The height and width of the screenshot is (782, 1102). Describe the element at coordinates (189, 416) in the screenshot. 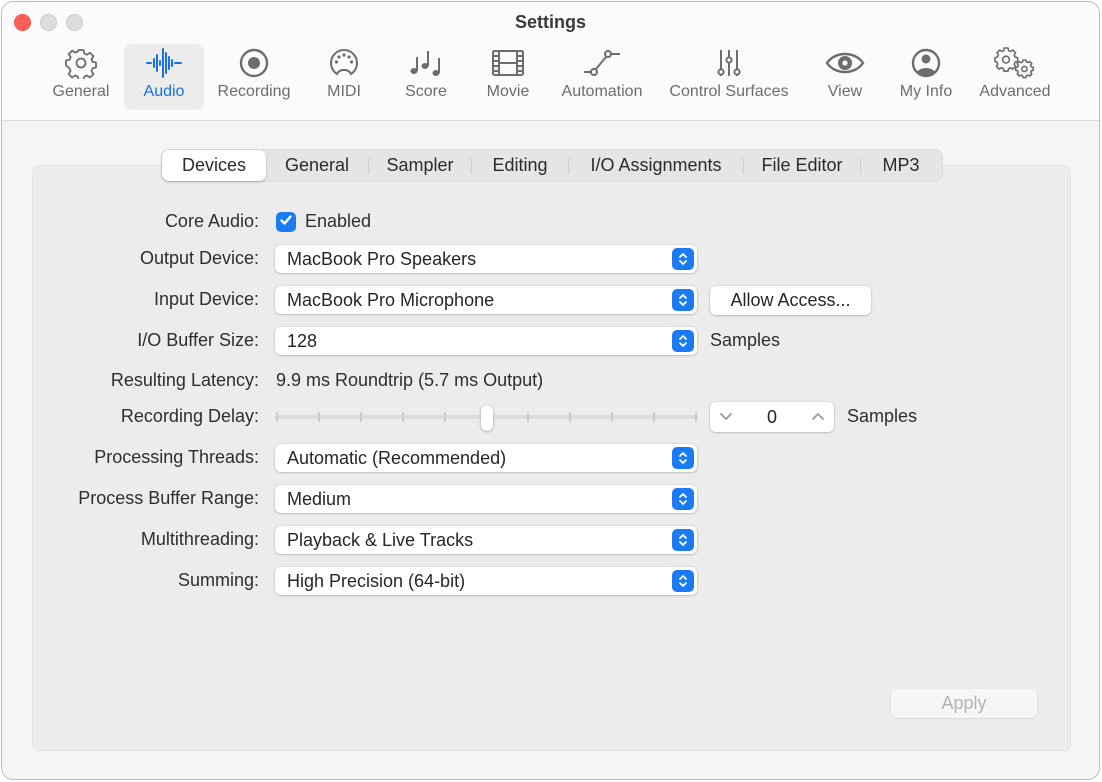

I see `recording-delay-label: Recording Delay:` at that location.